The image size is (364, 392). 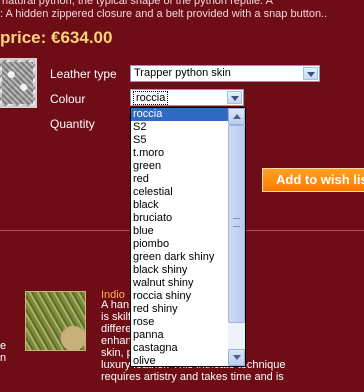 What do you see at coordinates (72, 124) in the screenshot?
I see `quantity-label: Quantity` at bounding box center [72, 124].